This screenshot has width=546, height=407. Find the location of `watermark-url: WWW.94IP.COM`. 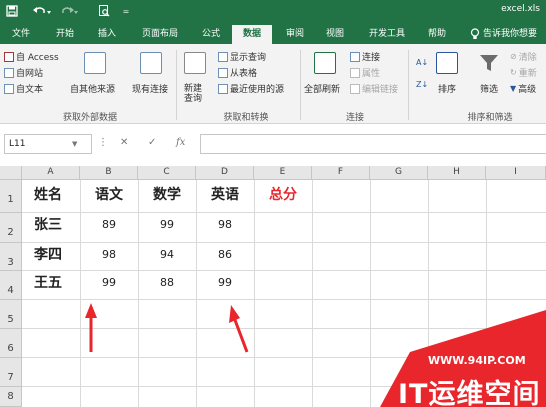

watermark-url: WWW.94IP.COM is located at coordinates (477, 360).